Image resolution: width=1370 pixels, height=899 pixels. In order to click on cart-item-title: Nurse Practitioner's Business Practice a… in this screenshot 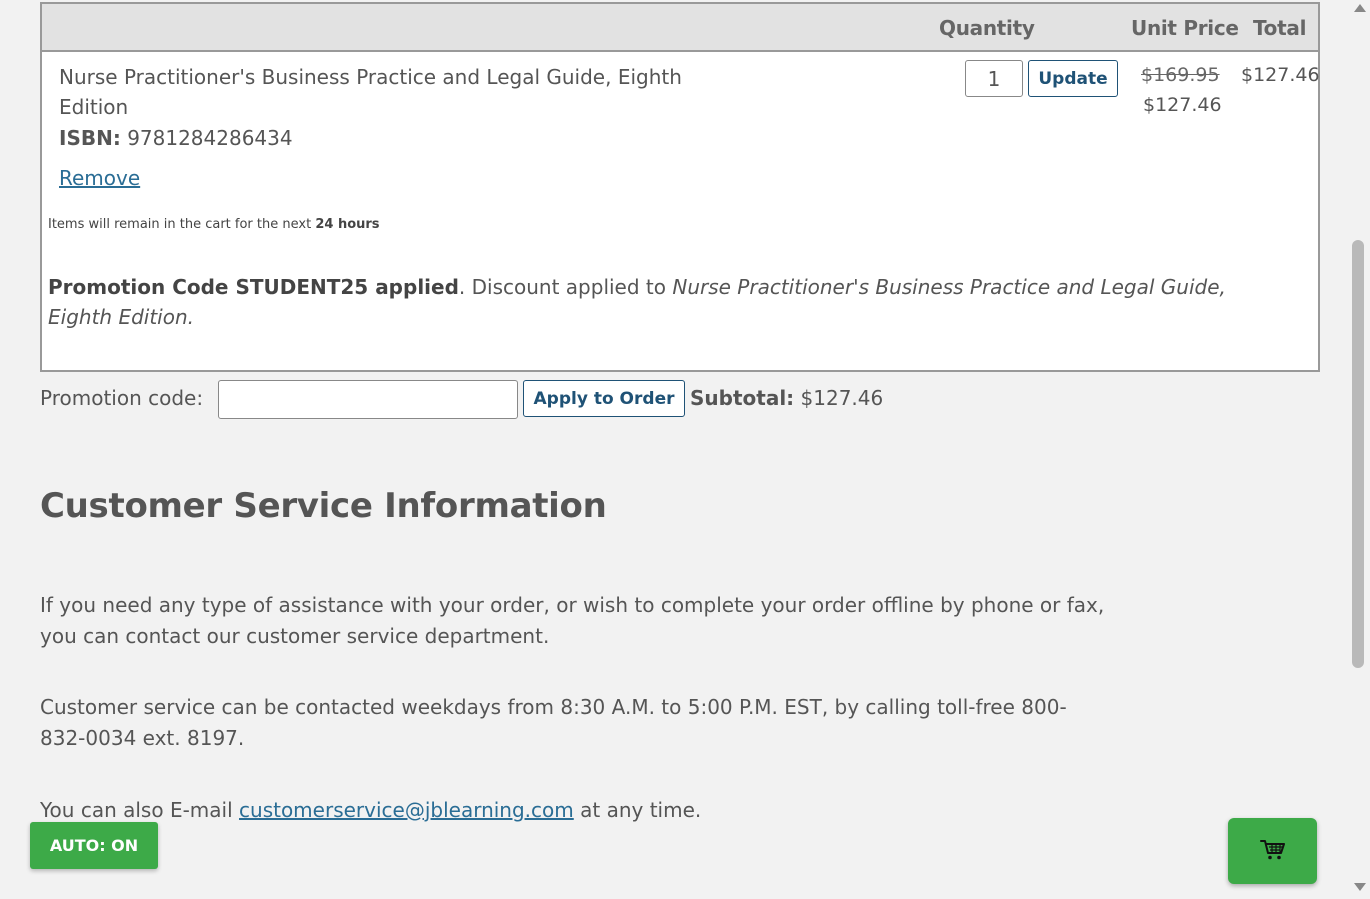, I will do `click(370, 92)`.